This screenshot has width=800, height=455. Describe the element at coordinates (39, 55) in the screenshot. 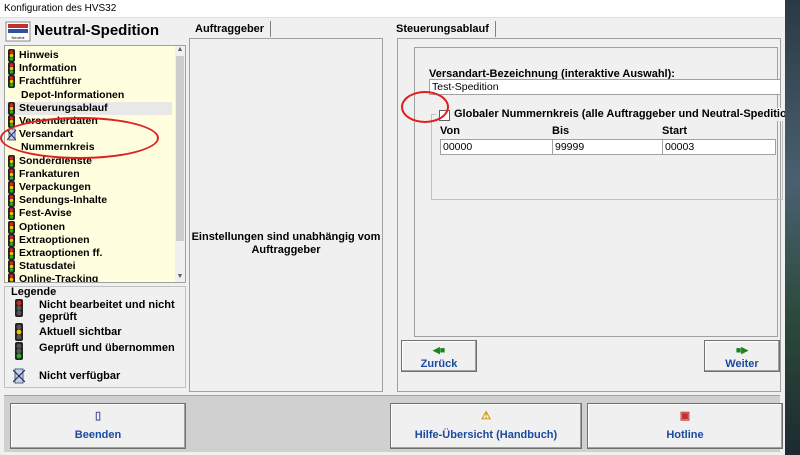

I see `sidebar-item-label: Hinweis` at that location.